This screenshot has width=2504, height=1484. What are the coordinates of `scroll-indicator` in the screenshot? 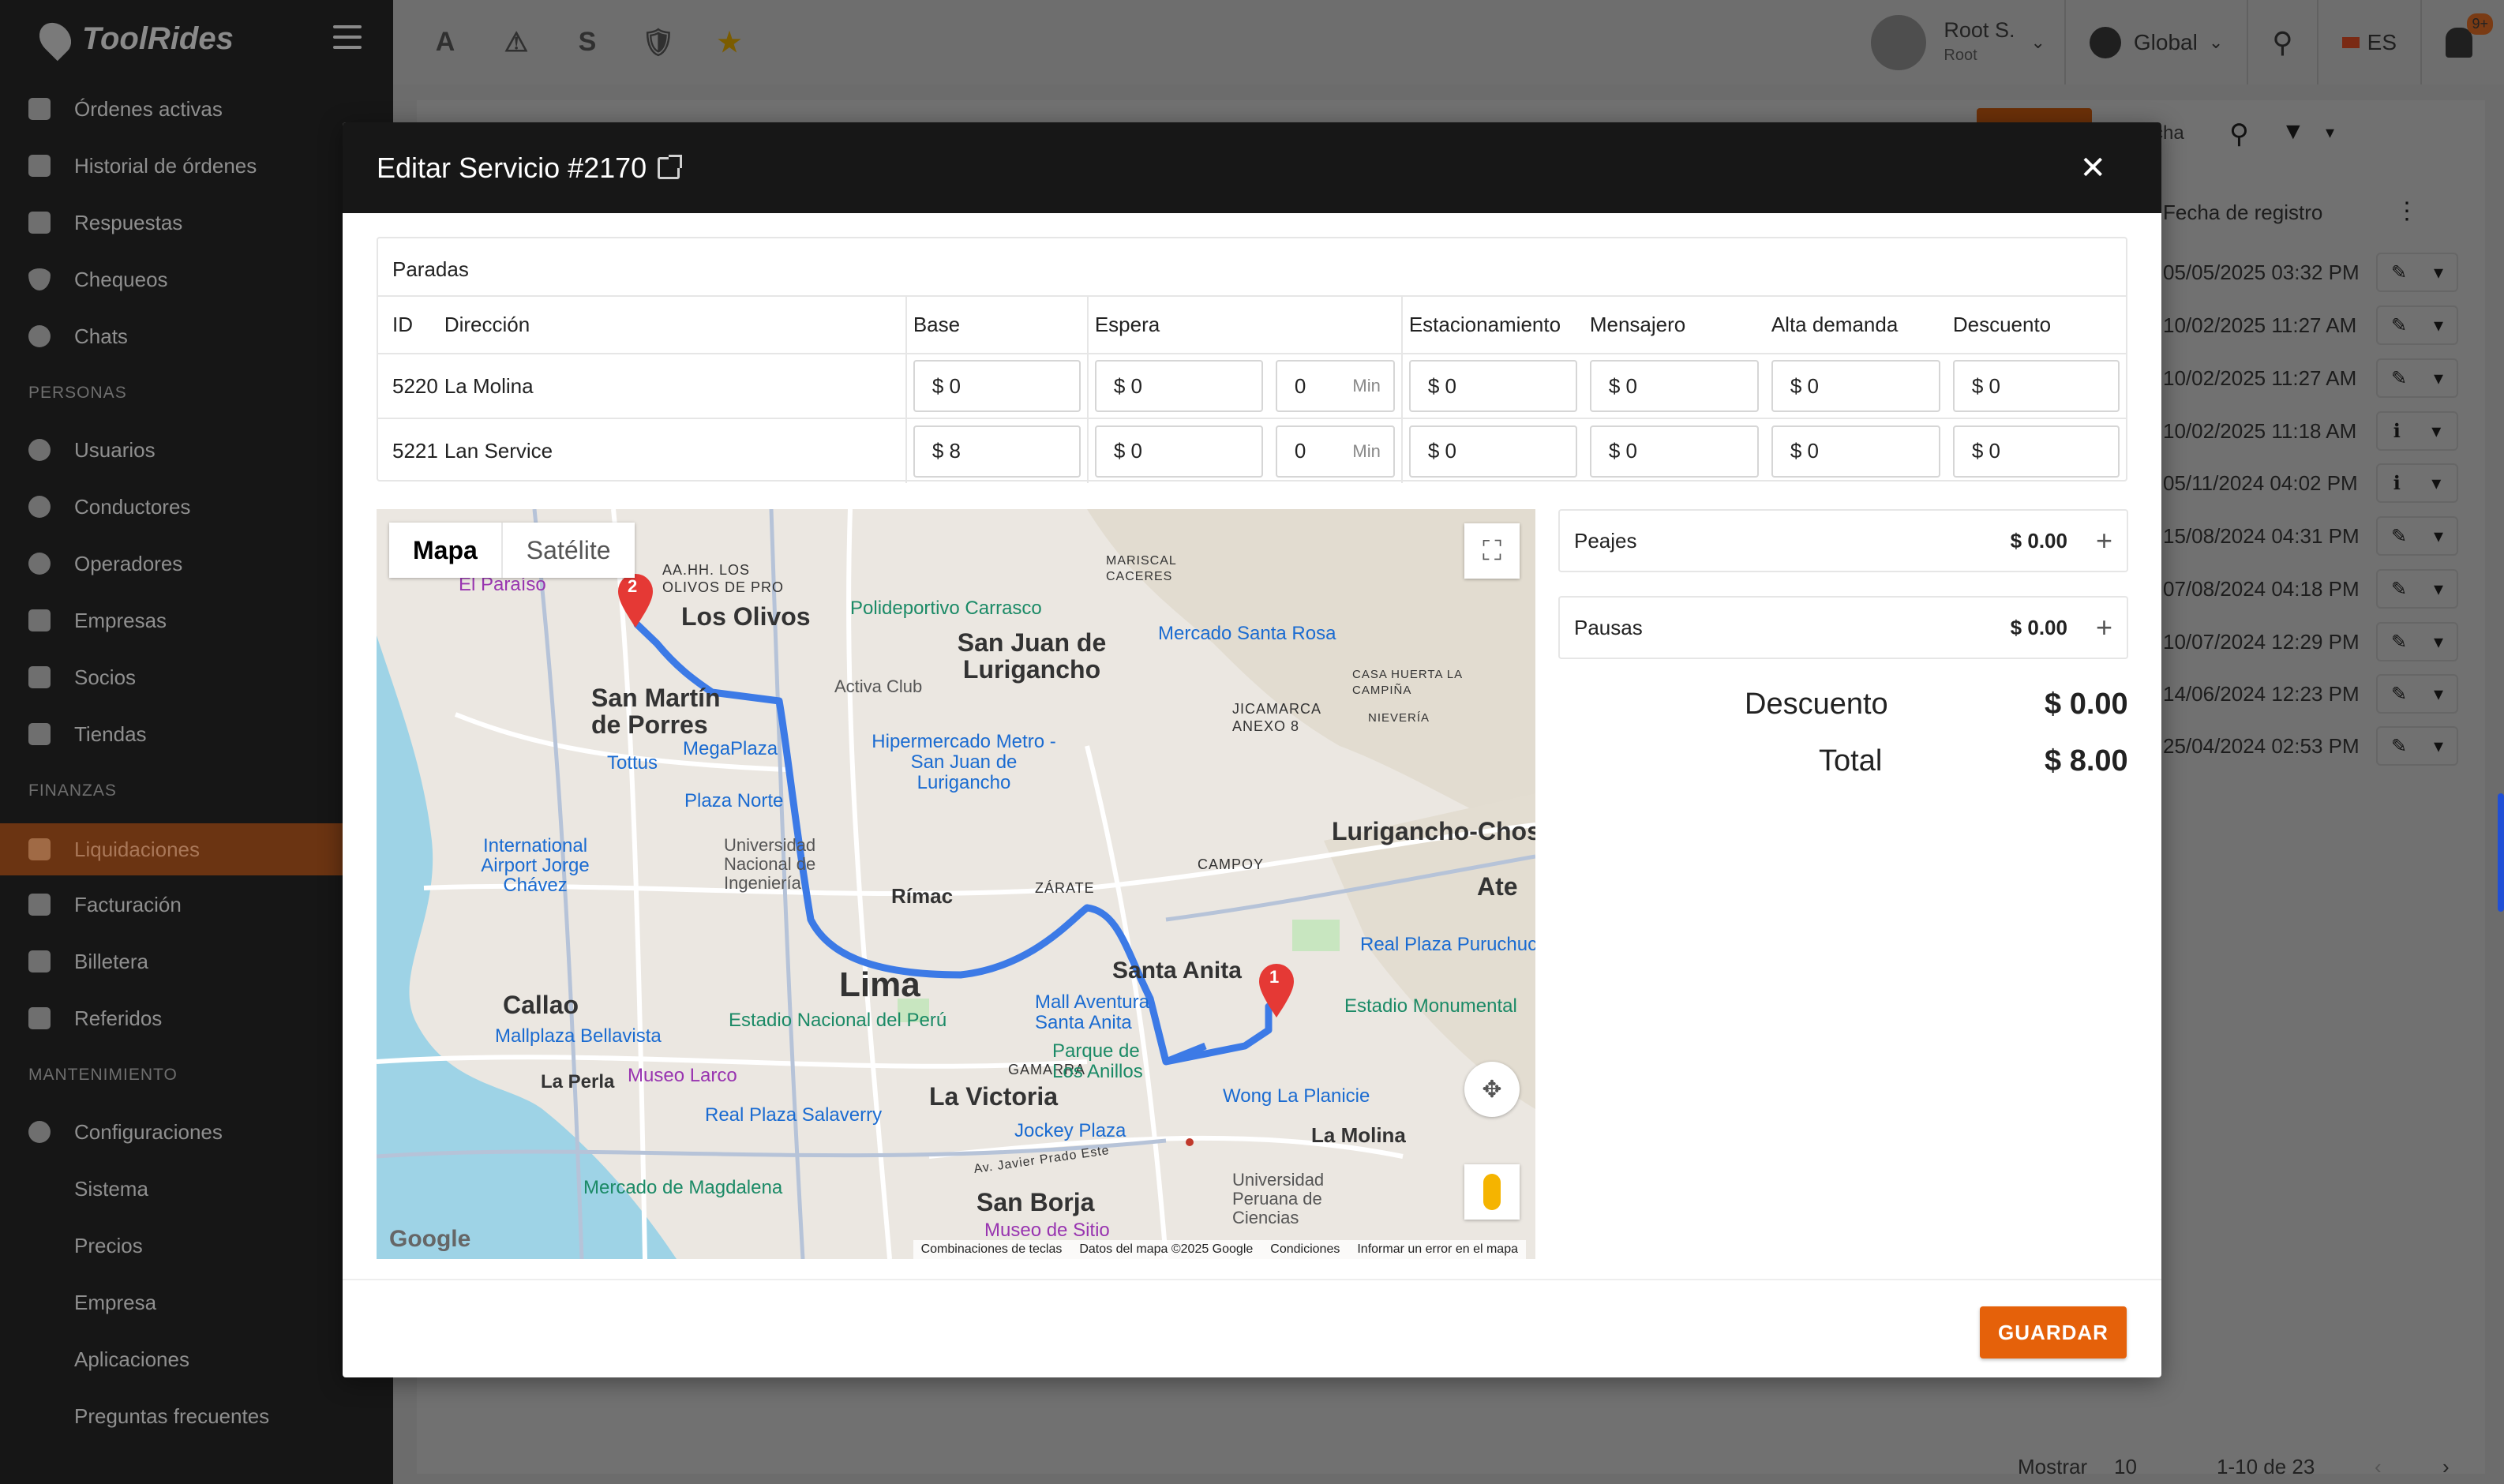 It's located at (2501, 852).